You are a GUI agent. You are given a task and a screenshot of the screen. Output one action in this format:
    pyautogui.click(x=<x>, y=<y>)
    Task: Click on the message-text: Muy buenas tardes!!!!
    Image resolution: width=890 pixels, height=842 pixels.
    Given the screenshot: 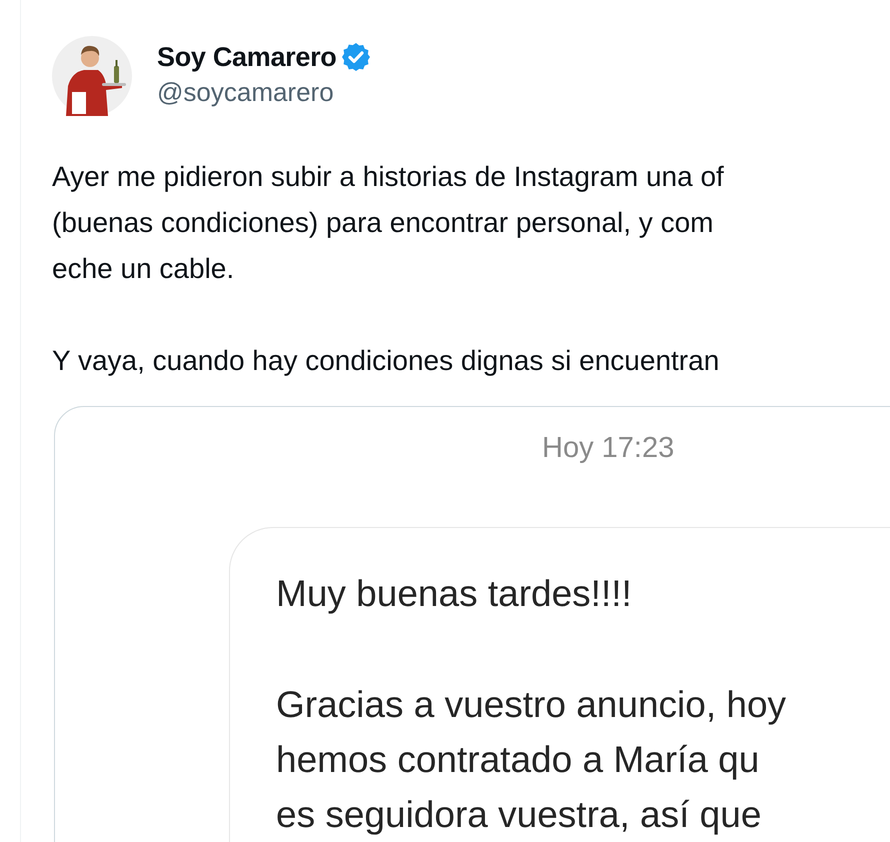 What is the action you would take?
    pyautogui.click(x=454, y=594)
    